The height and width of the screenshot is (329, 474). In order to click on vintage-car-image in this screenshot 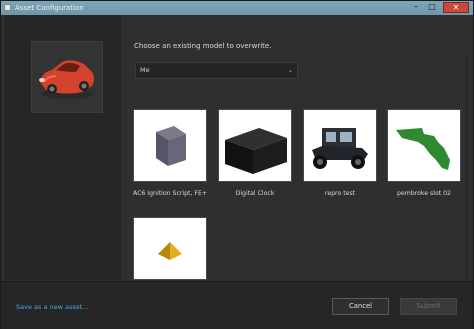, I will do `click(340, 148)`.